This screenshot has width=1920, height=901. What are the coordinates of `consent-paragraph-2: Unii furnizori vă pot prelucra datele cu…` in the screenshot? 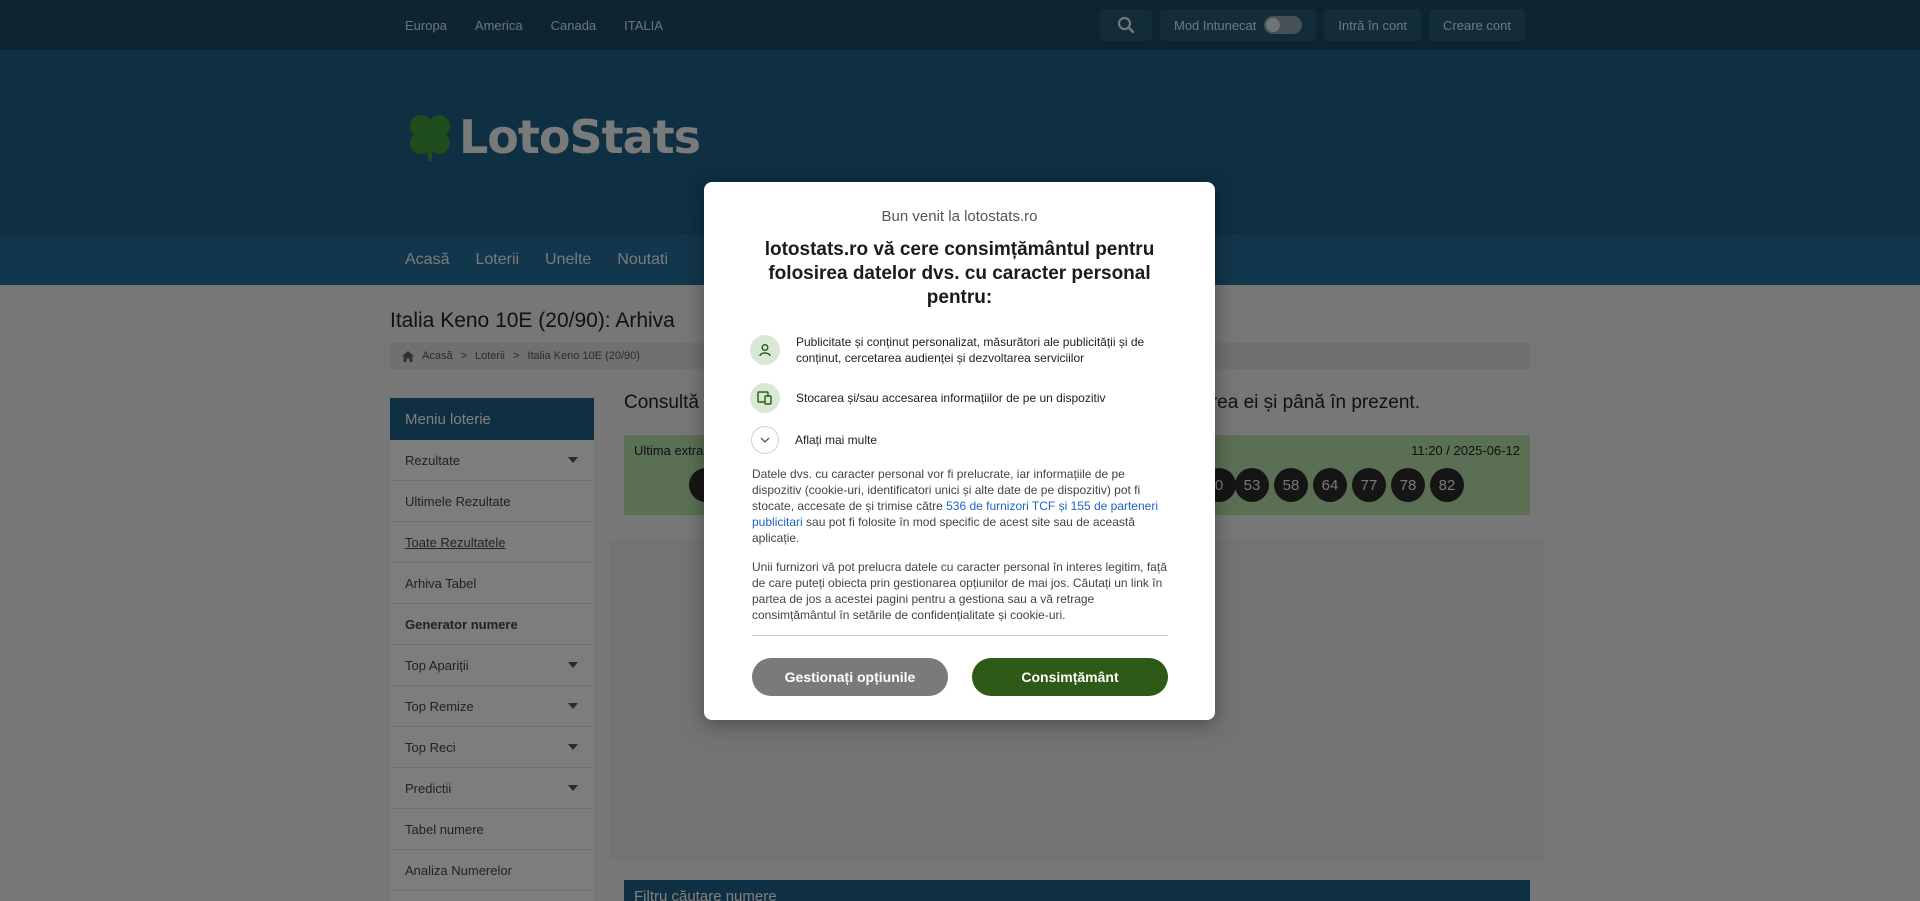 It's located at (959, 591).